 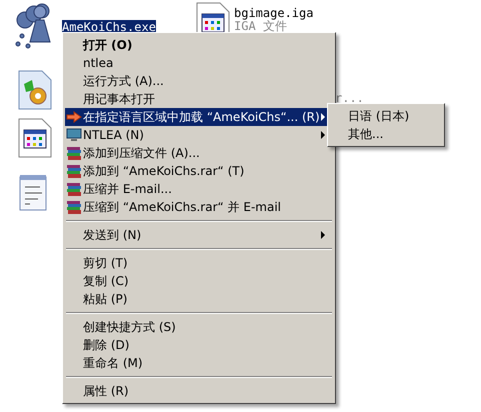 I want to click on menu-item: 发送到 (N), so click(x=199, y=235).